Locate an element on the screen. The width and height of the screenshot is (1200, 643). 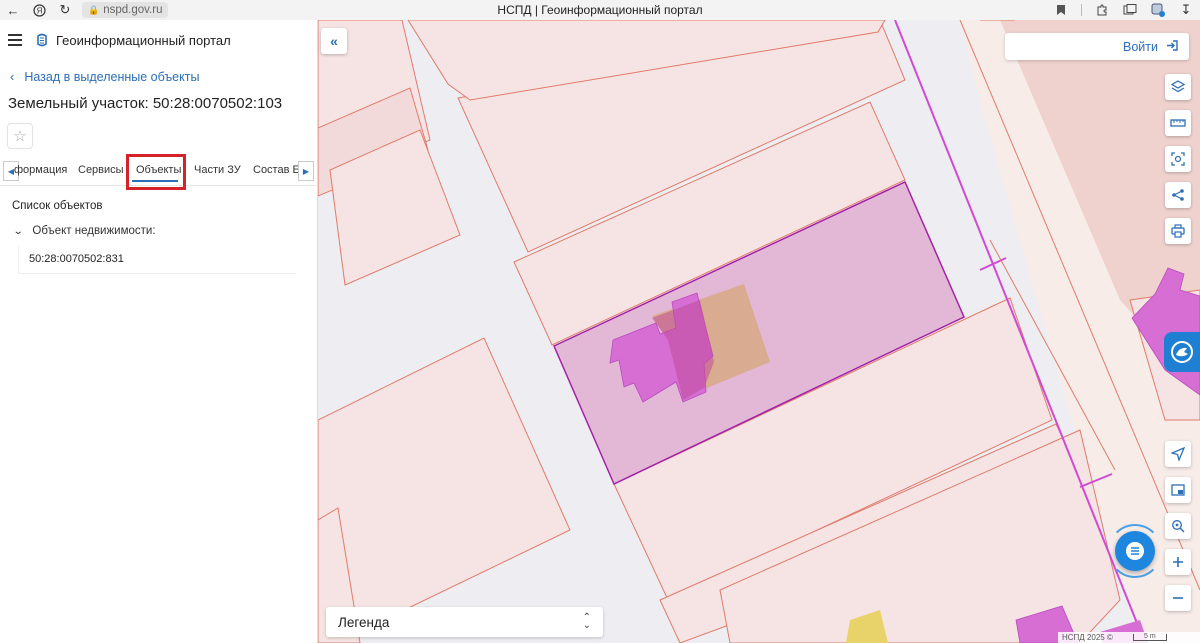
objects-list-heading: Список объектов is located at coordinates (57, 206).